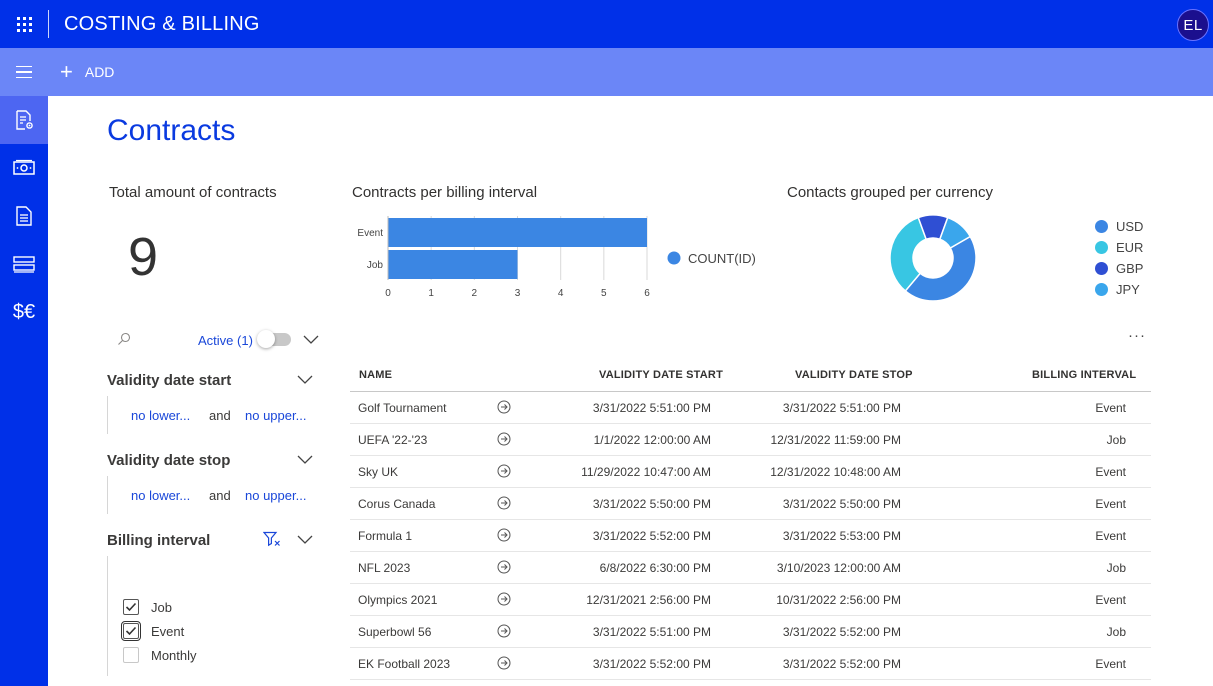 The image size is (1213, 686). What do you see at coordinates (402, 408) in the screenshot?
I see `cell-name: Golf Tournament` at bounding box center [402, 408].